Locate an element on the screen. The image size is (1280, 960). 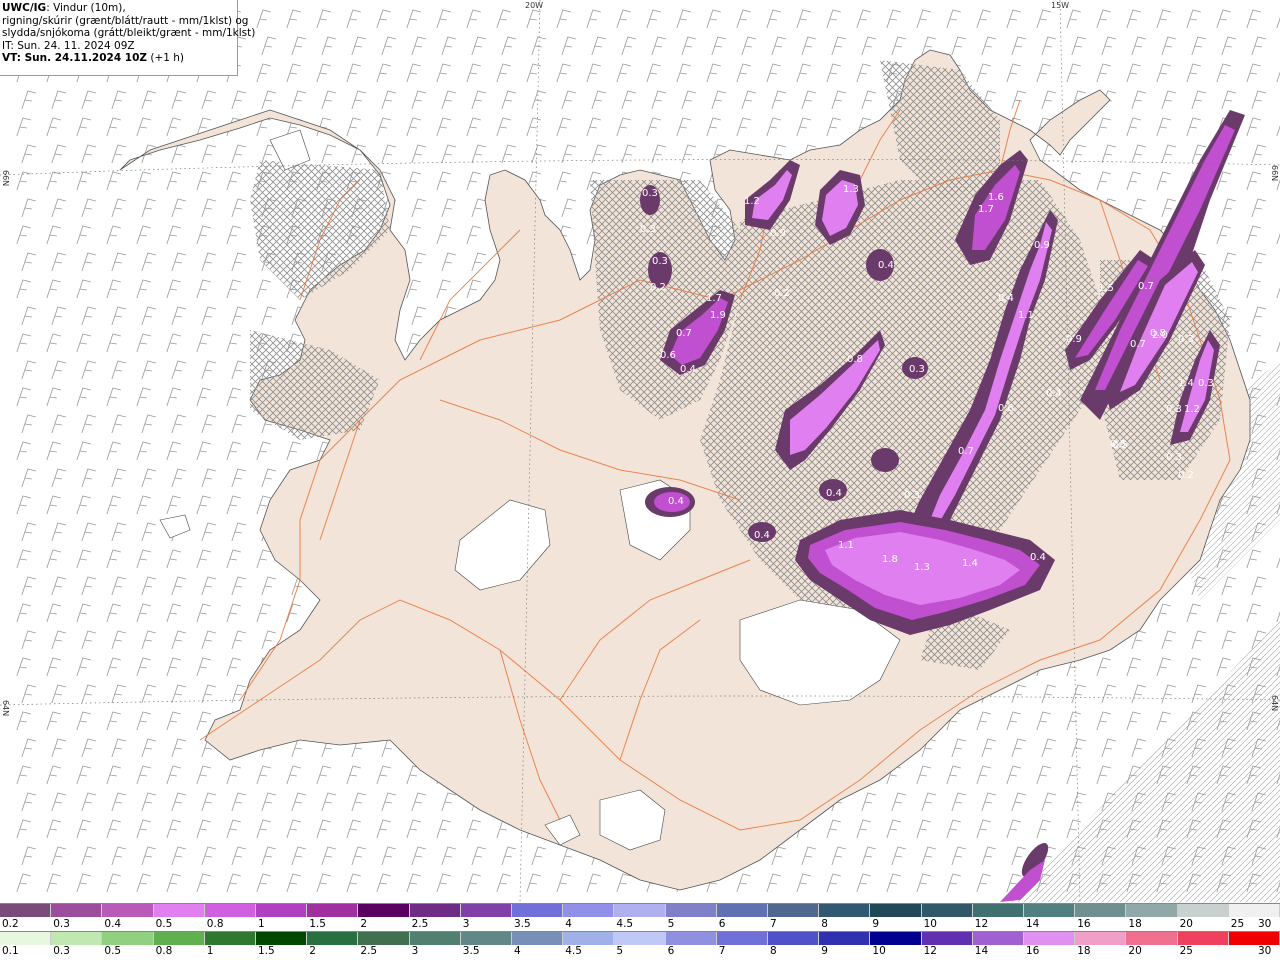
precip-value-label: 1.4 is located at coordinates (1186, 383).